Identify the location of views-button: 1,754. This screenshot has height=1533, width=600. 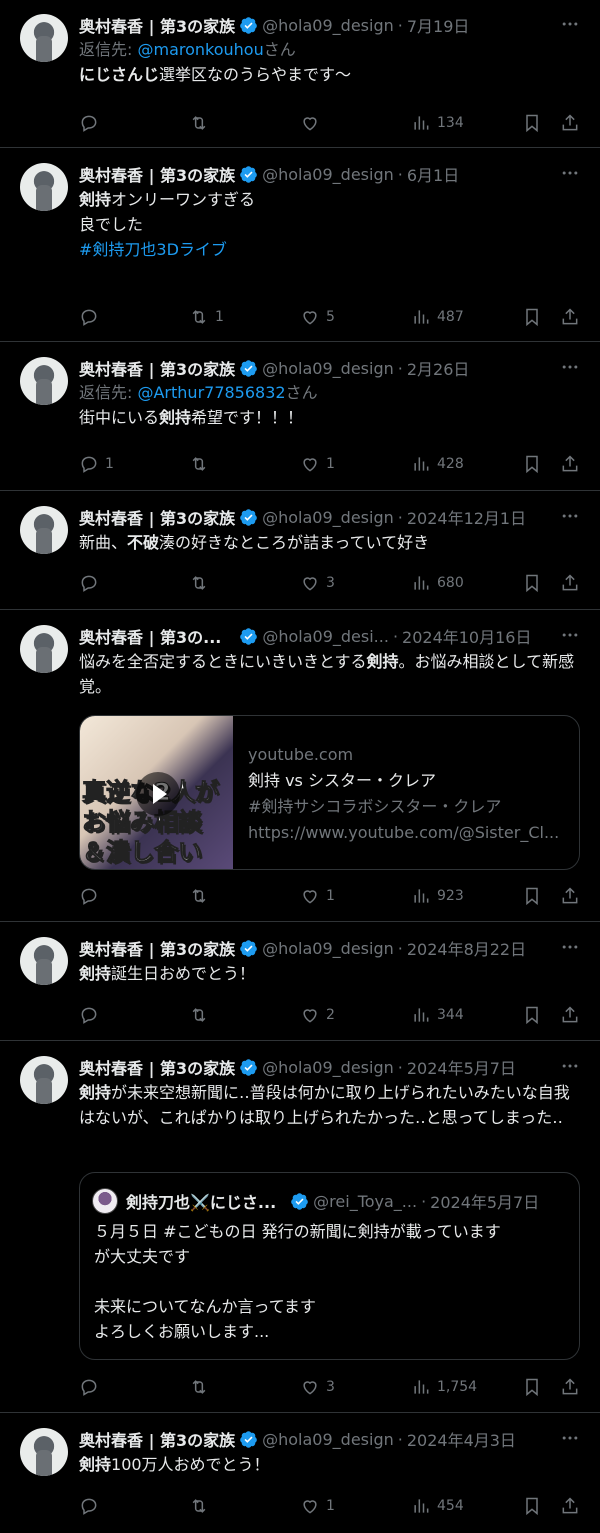
(444, 1387).